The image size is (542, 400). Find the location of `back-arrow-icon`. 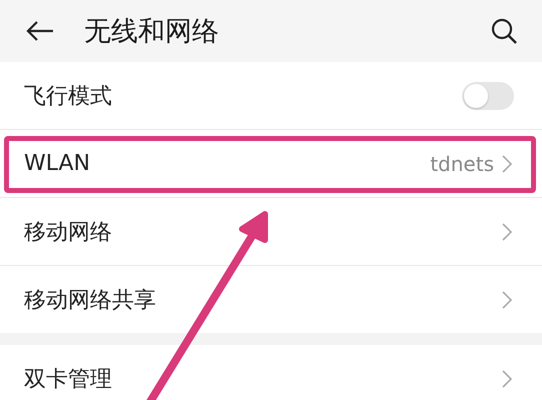

back-arrow-icon is located at coordinates (40, 31).